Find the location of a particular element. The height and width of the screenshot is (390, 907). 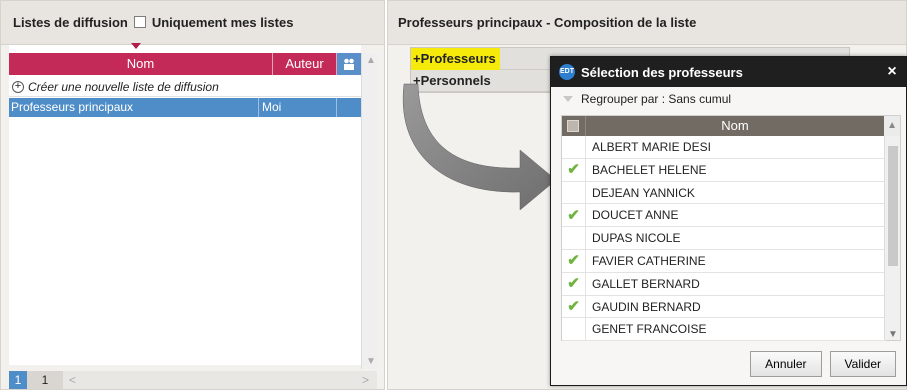

scroll-thumb is located at coordinates (893, 206).